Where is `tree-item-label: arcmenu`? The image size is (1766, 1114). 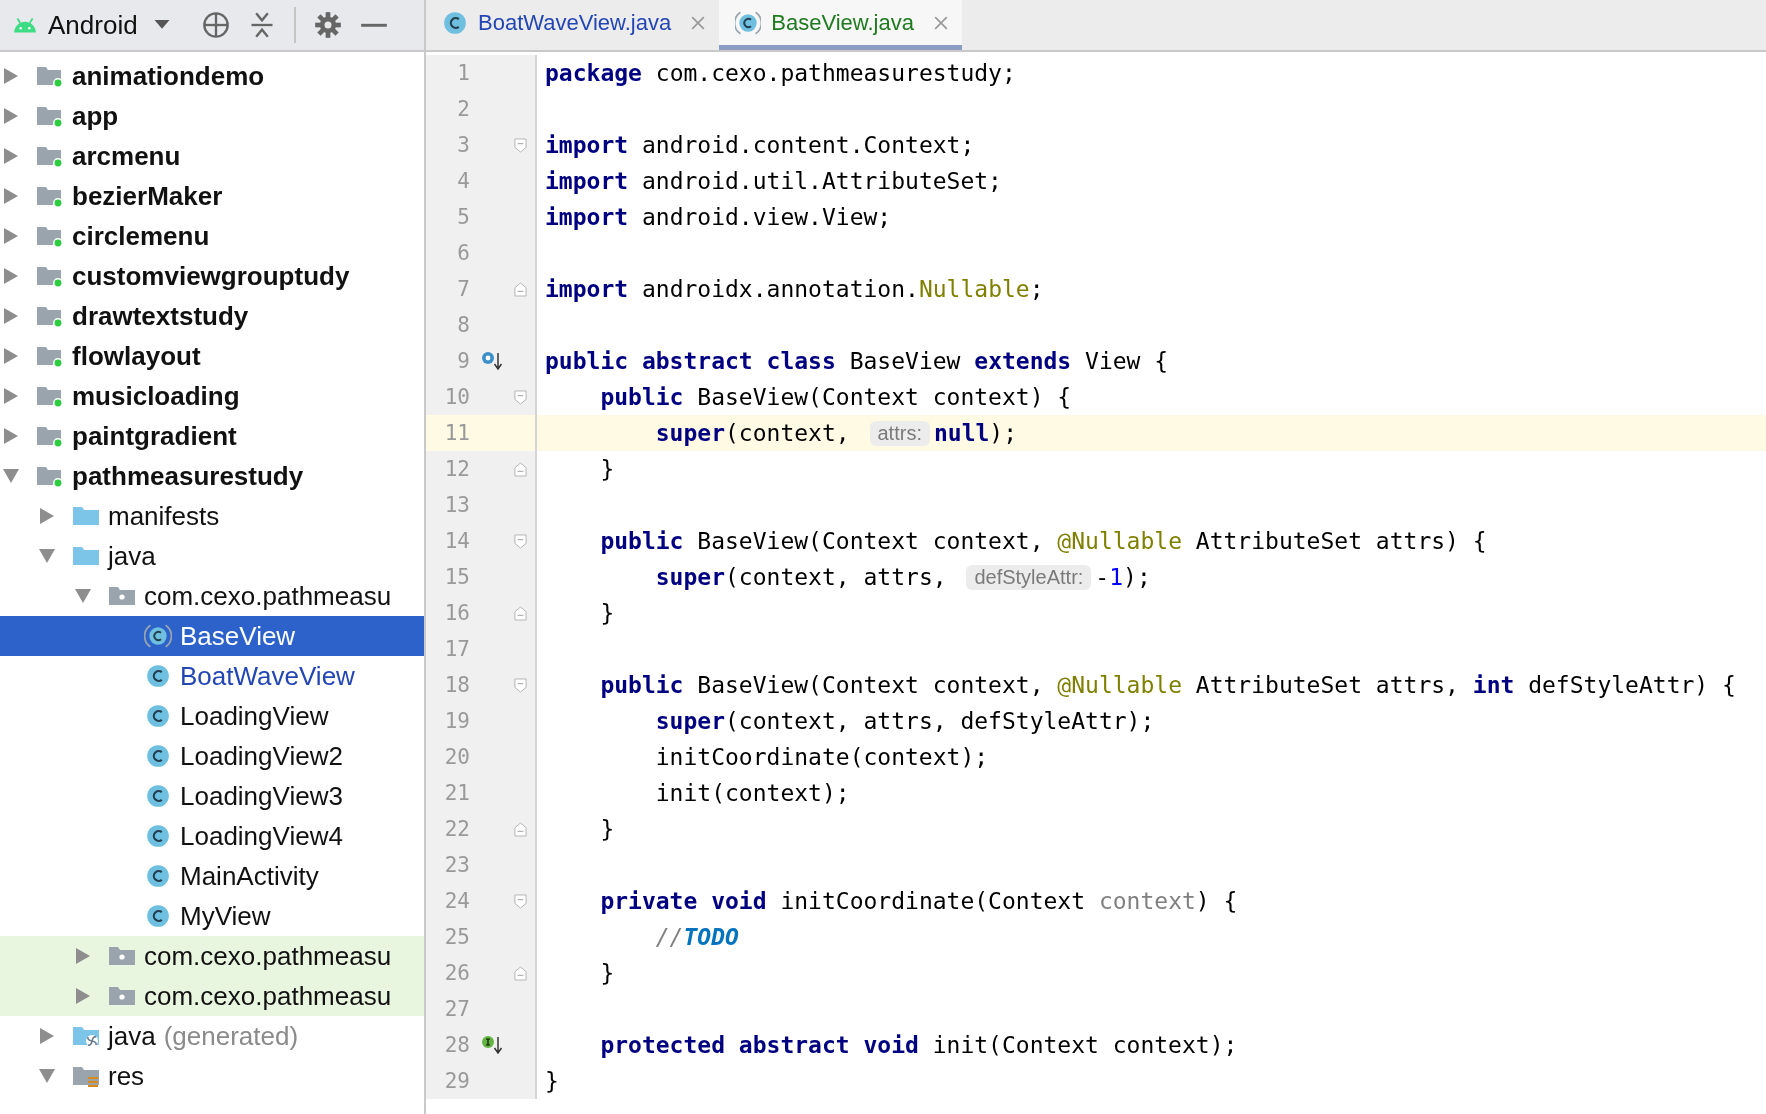
tree-item-label: arcmenu is located at coordinates (126, 156).